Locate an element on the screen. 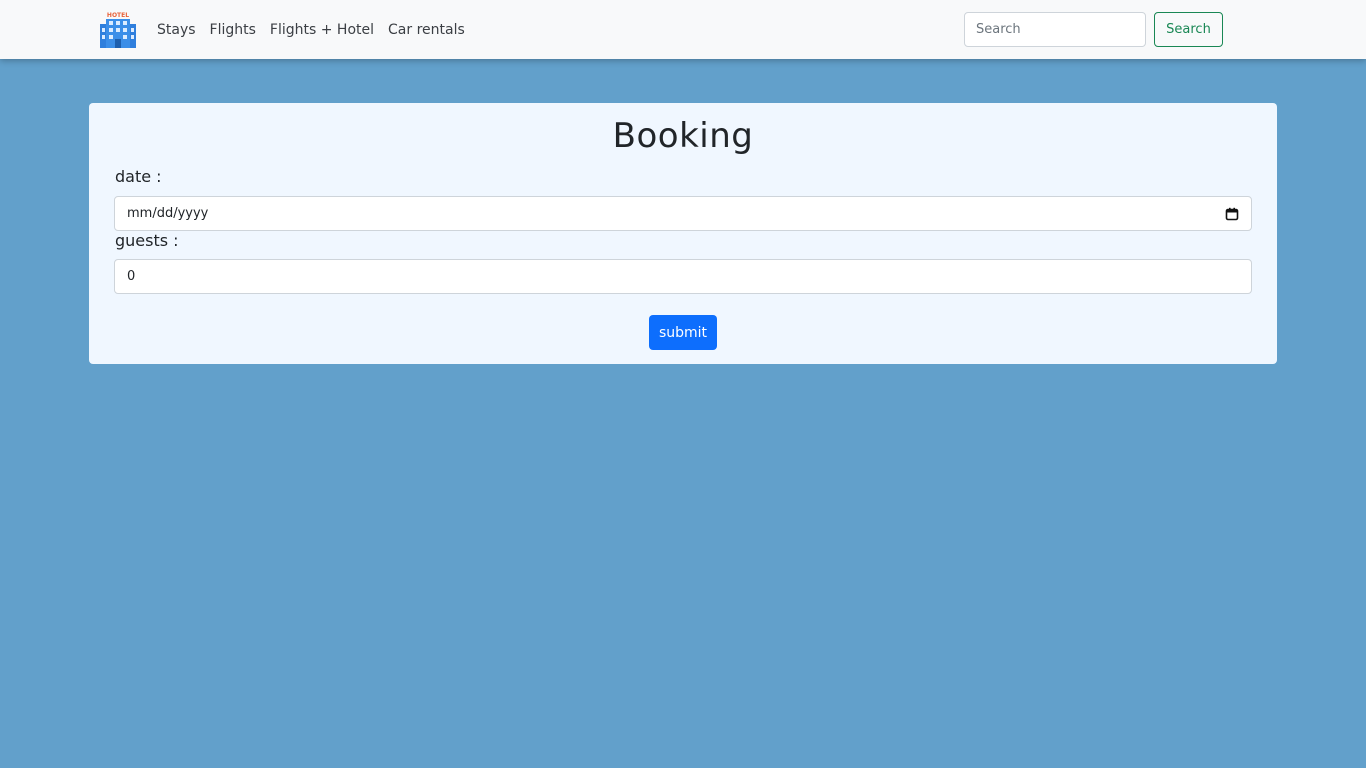 This screenshot has height=768, width=1366. nav-link-flights: Flights is located at coordinates (233, 30).